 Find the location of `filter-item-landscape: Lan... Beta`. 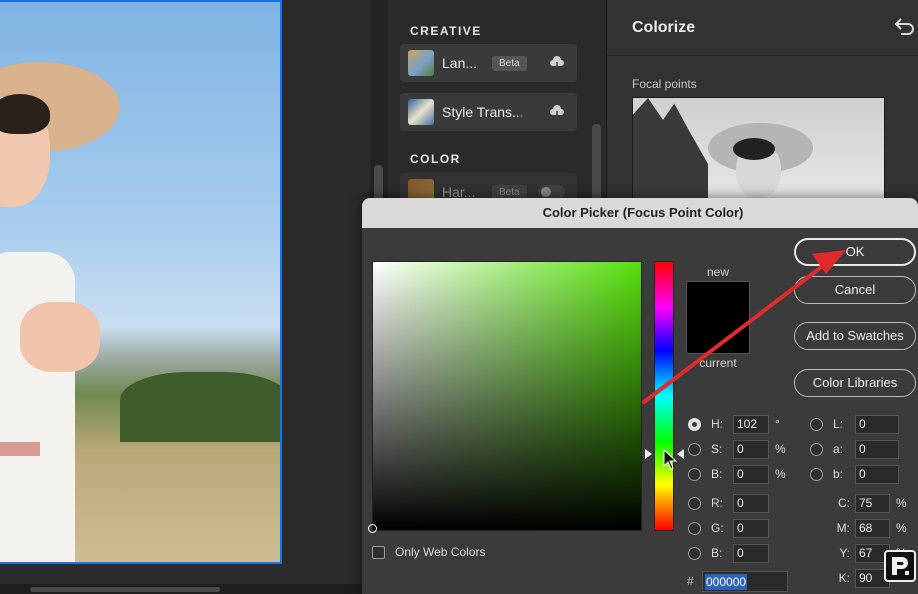

filter-item-landscape: Lan... Beta is located at coordinates (488, 63).